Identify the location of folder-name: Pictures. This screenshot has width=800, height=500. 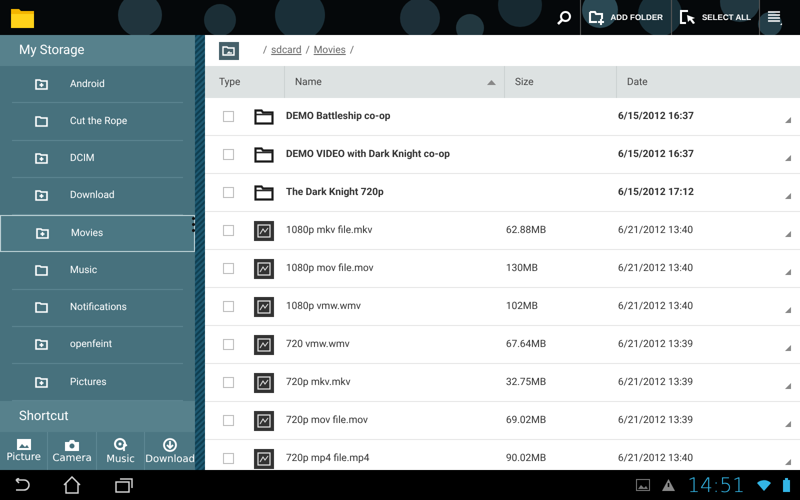
(88, 382).